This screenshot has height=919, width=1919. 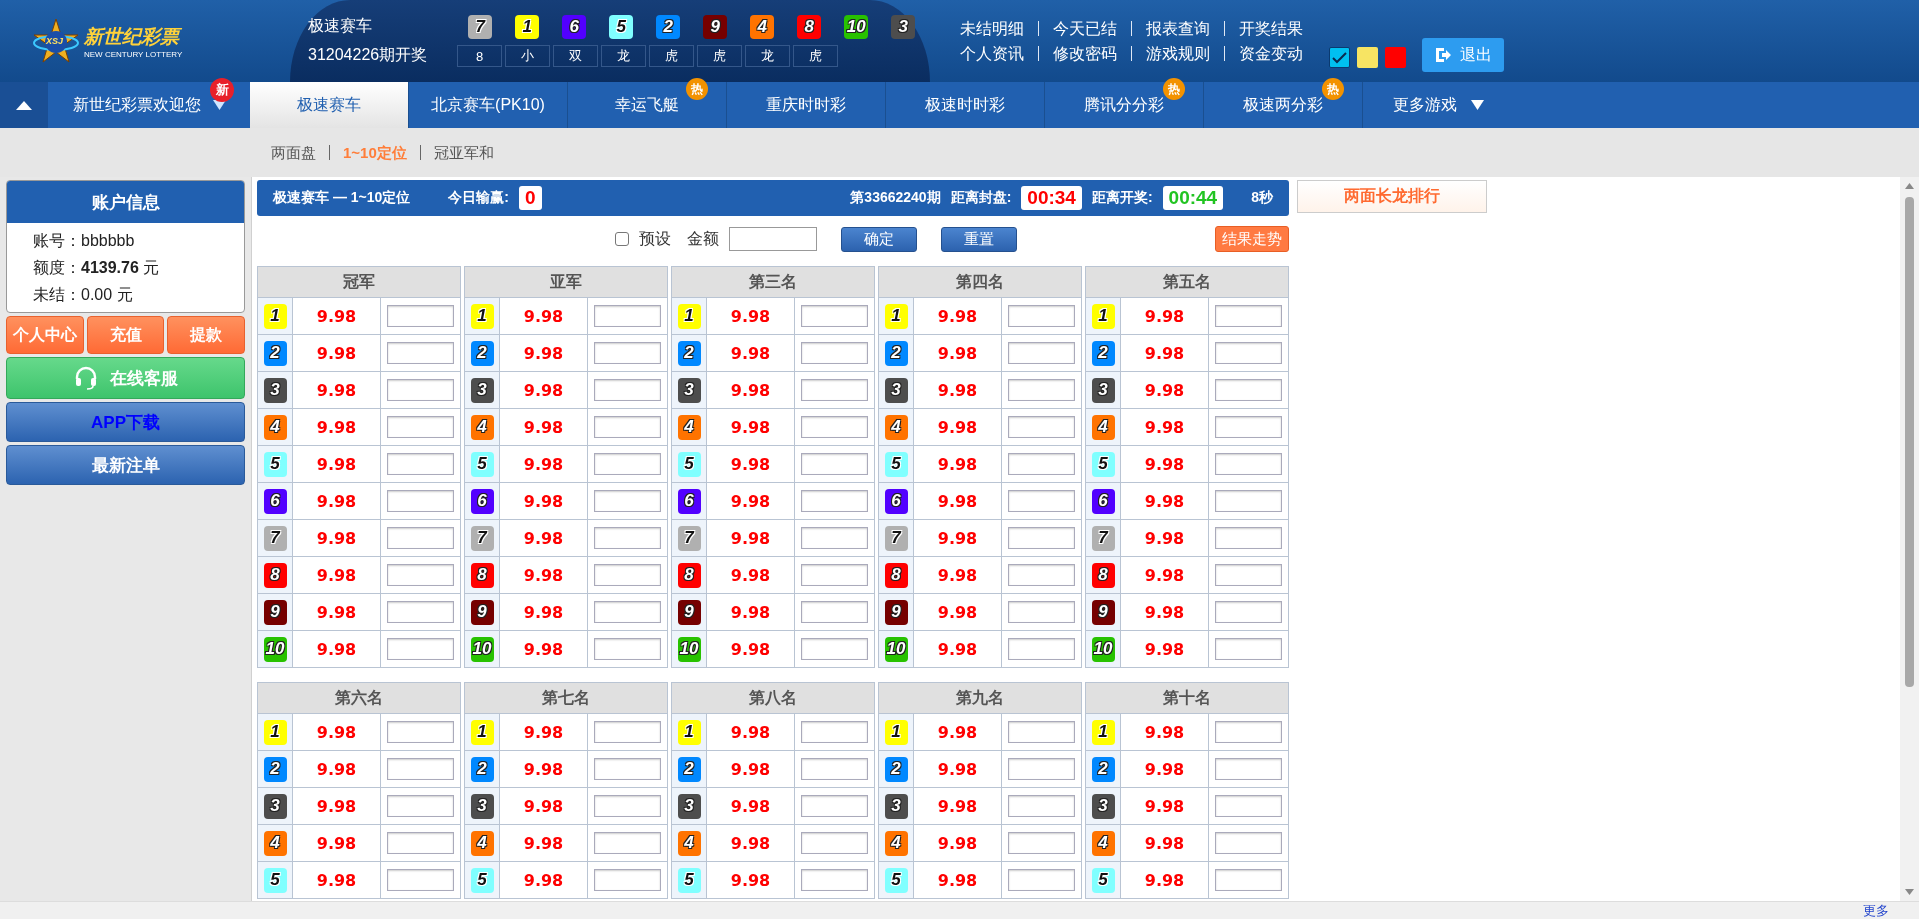 What do you see at coordinates (125, 202) in the screenshot?
I see `account-title: 账户信息` at bounding box center [125, 202].